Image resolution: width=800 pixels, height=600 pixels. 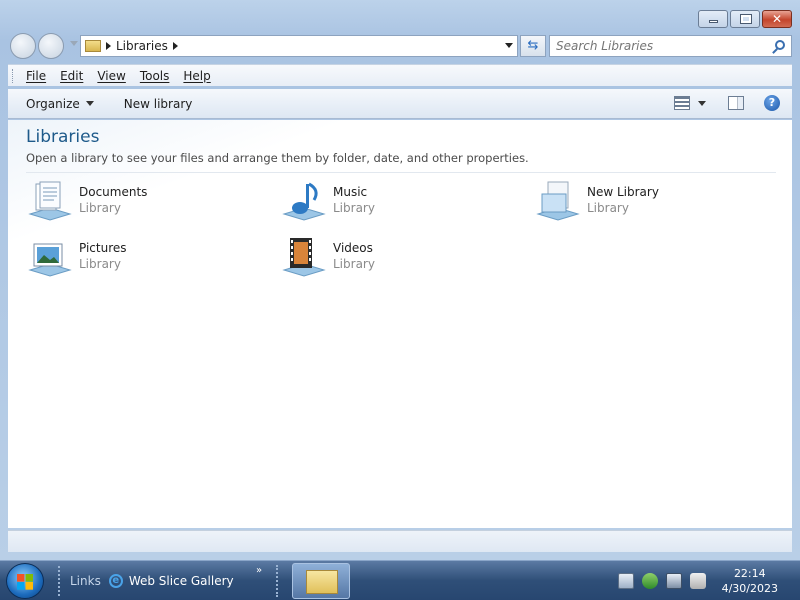 I want to click on close-button: ✕, so click(x=777, y=19).